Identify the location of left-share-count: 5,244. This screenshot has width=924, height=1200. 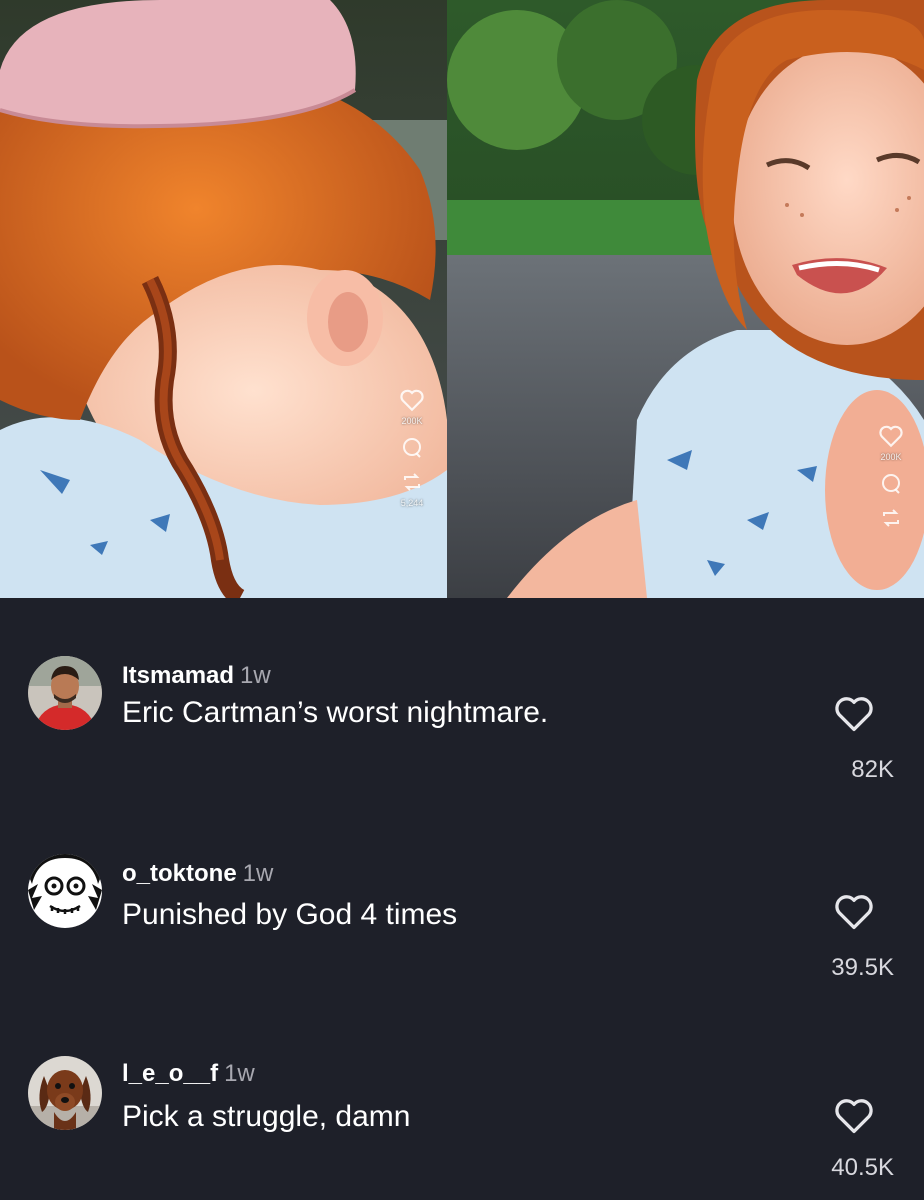
(412, 503).